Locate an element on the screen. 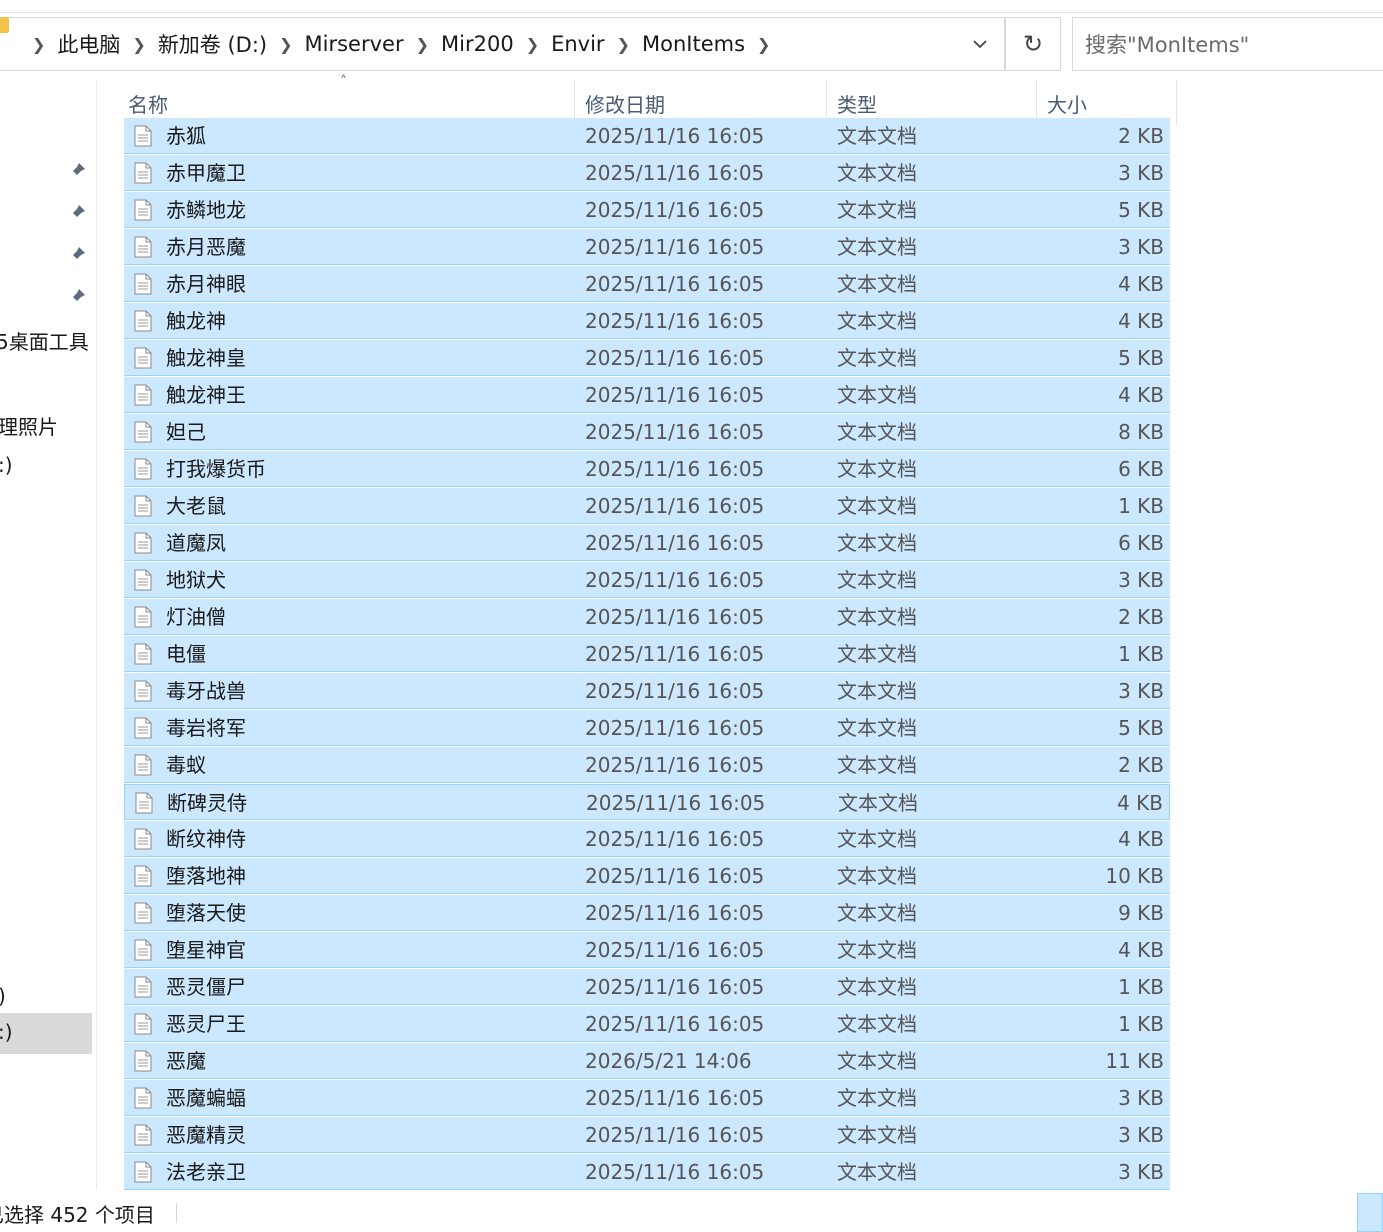 Image resolution: width=1383 pixels, height=1232 pixels. file-row: 断碑灵侍 2025/11/16 16:05 文本文档 4 KB is located at coordinates (647, 802).